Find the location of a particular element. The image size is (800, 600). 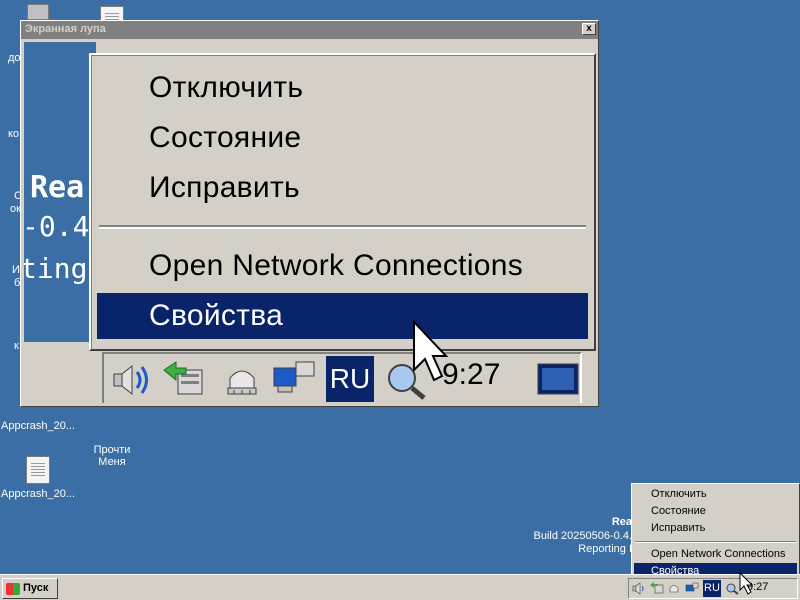

icon-label: Прочти Меня is located at coordinates (112, 456).